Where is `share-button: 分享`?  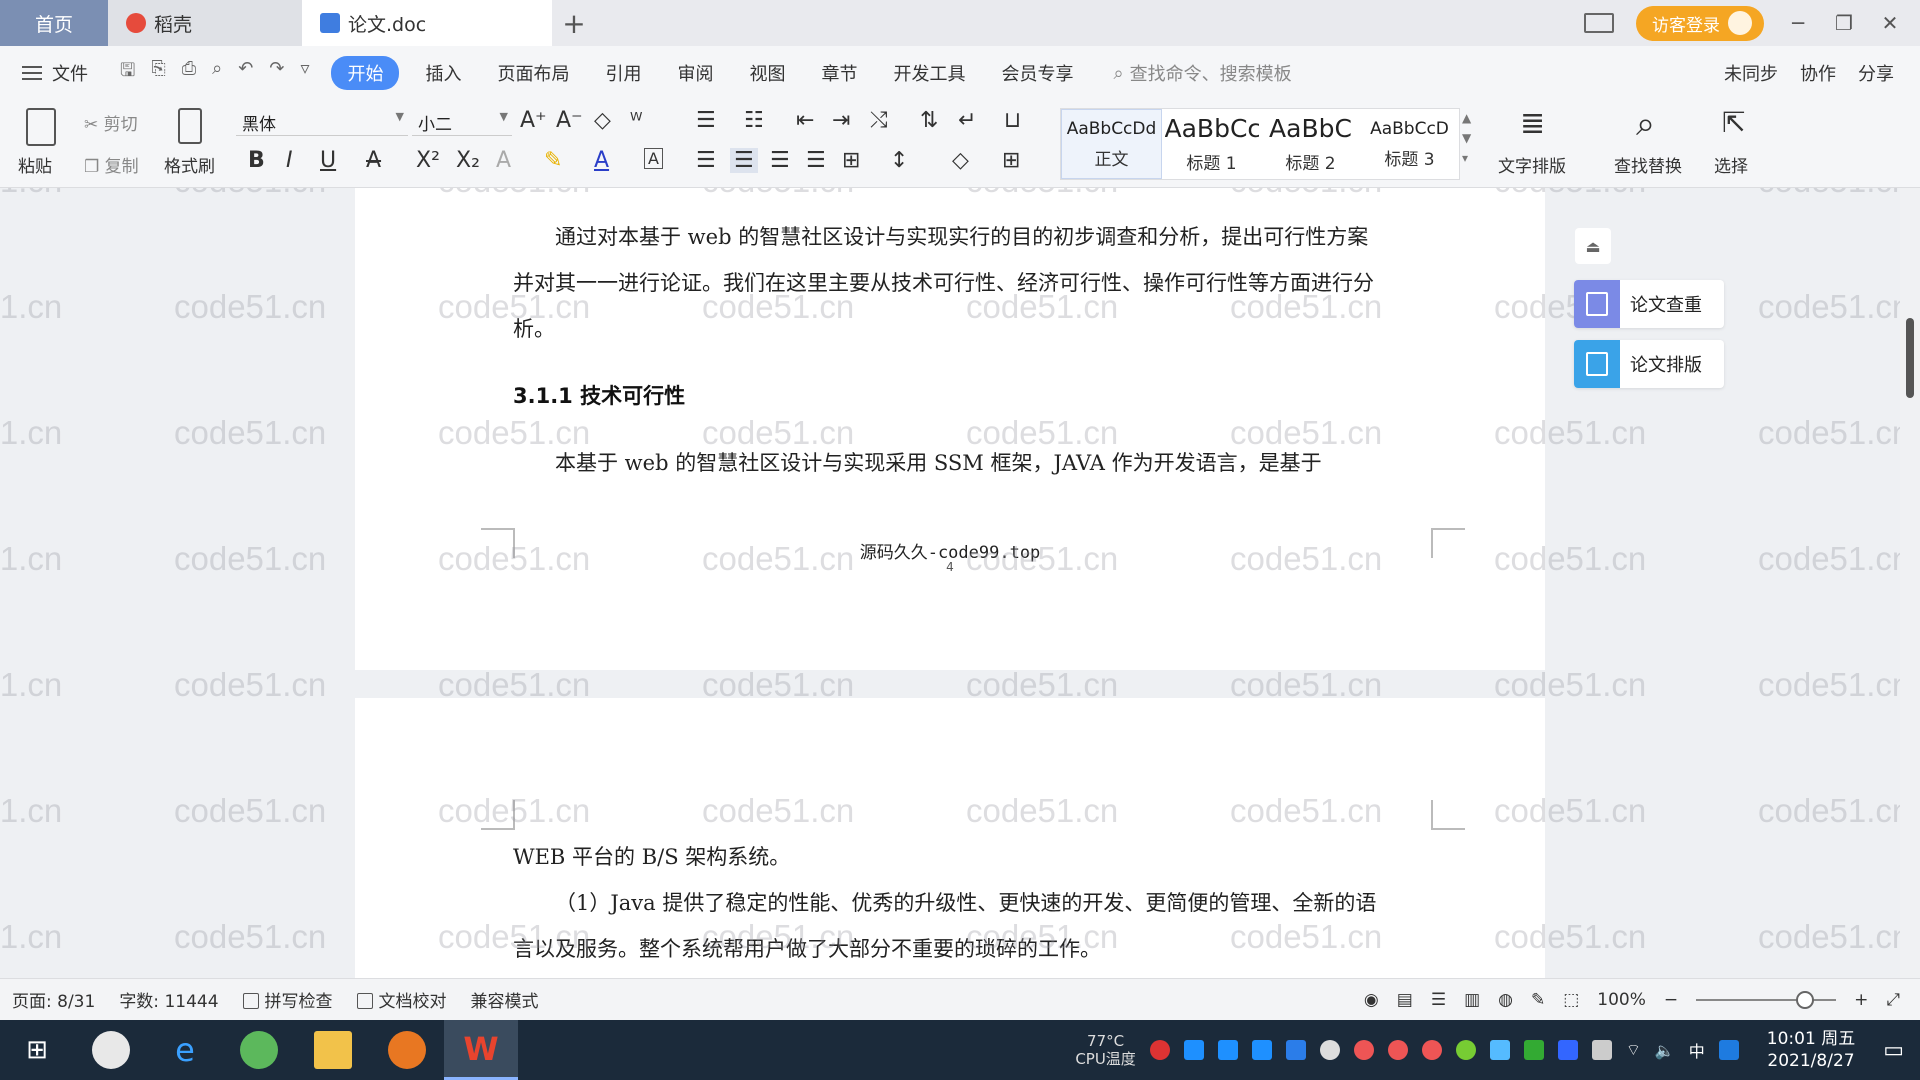 share-button: 分享 is located at coordinates (1876, 73).